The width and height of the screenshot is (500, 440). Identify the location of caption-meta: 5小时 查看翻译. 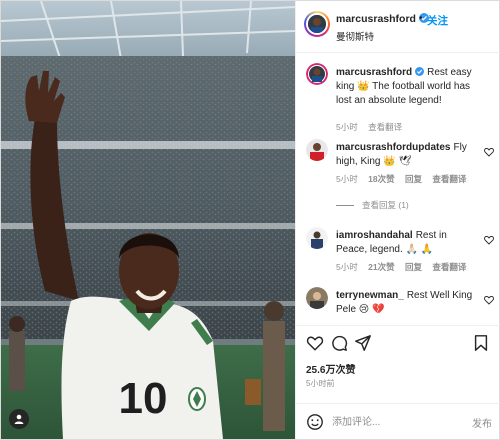
(373, 127).